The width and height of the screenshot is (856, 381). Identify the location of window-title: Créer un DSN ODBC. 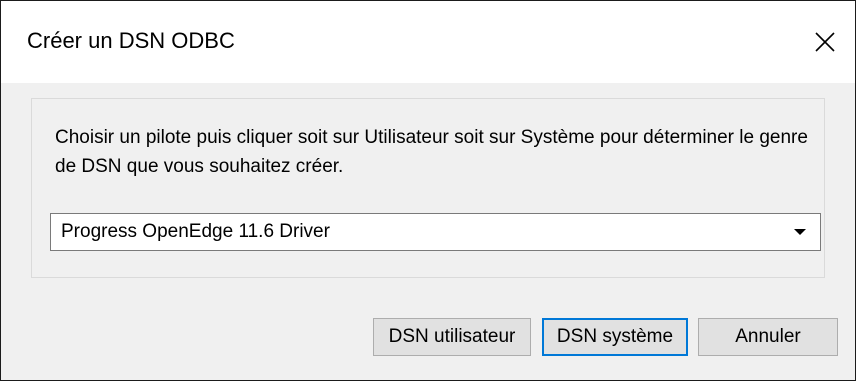
(131, 40).